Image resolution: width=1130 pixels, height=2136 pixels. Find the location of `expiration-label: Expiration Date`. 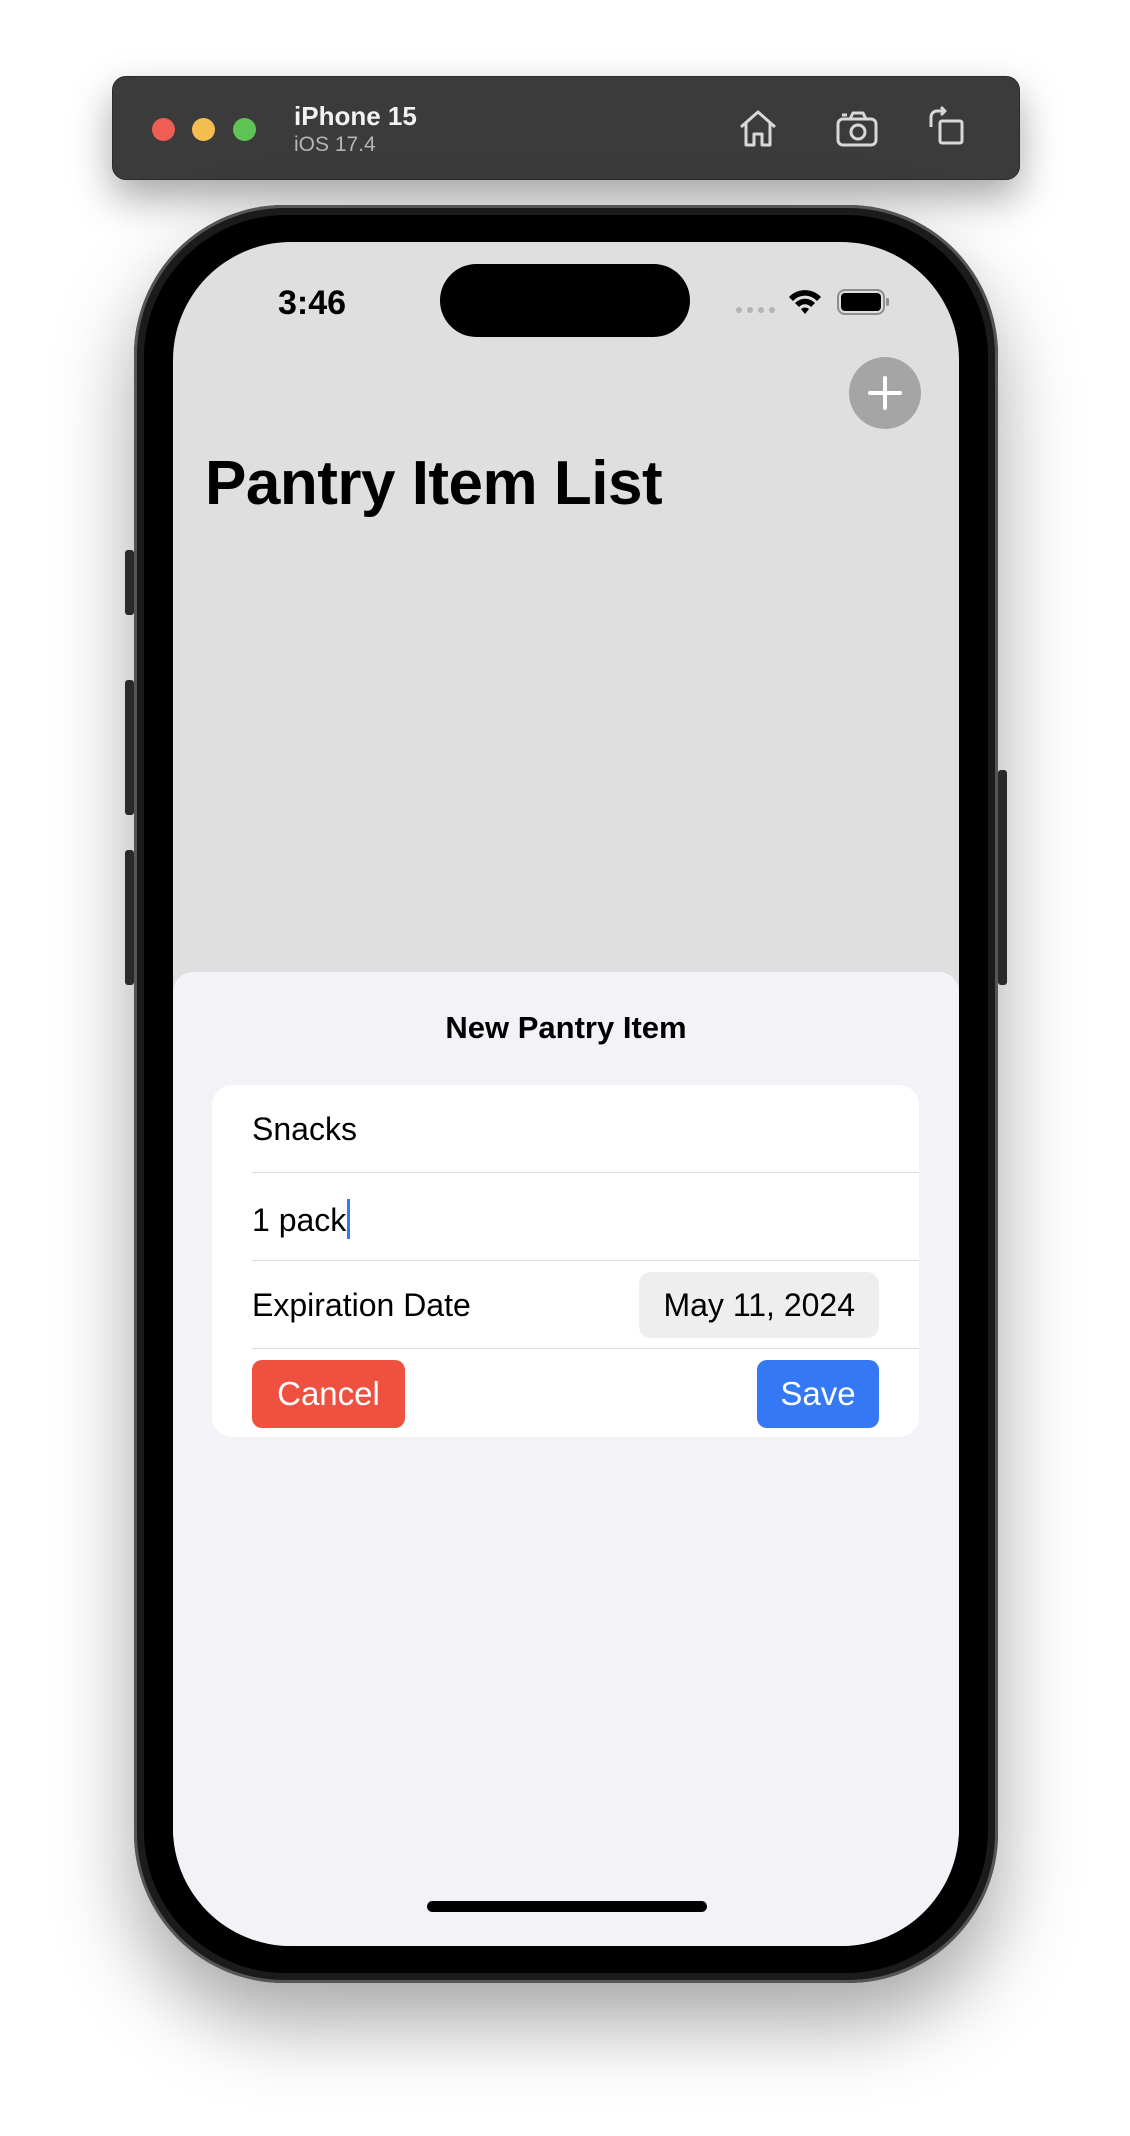

expiration-label: Expiration Date is located at coordinates (361, 1305).